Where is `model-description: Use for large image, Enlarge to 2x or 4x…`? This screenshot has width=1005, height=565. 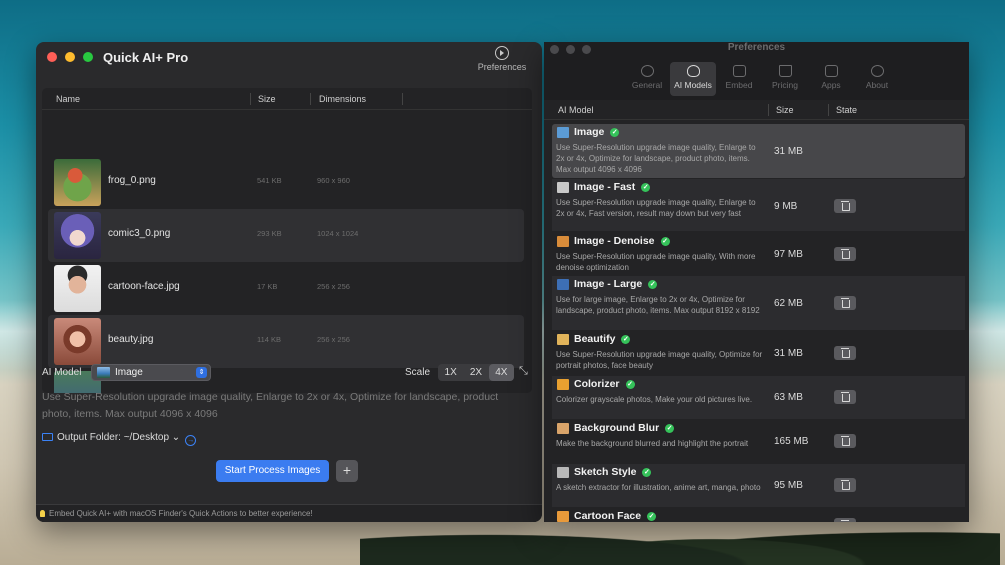
model-description: Use for large image, Enlarge to 2x or 4x… is located at coordinates (658, 305).